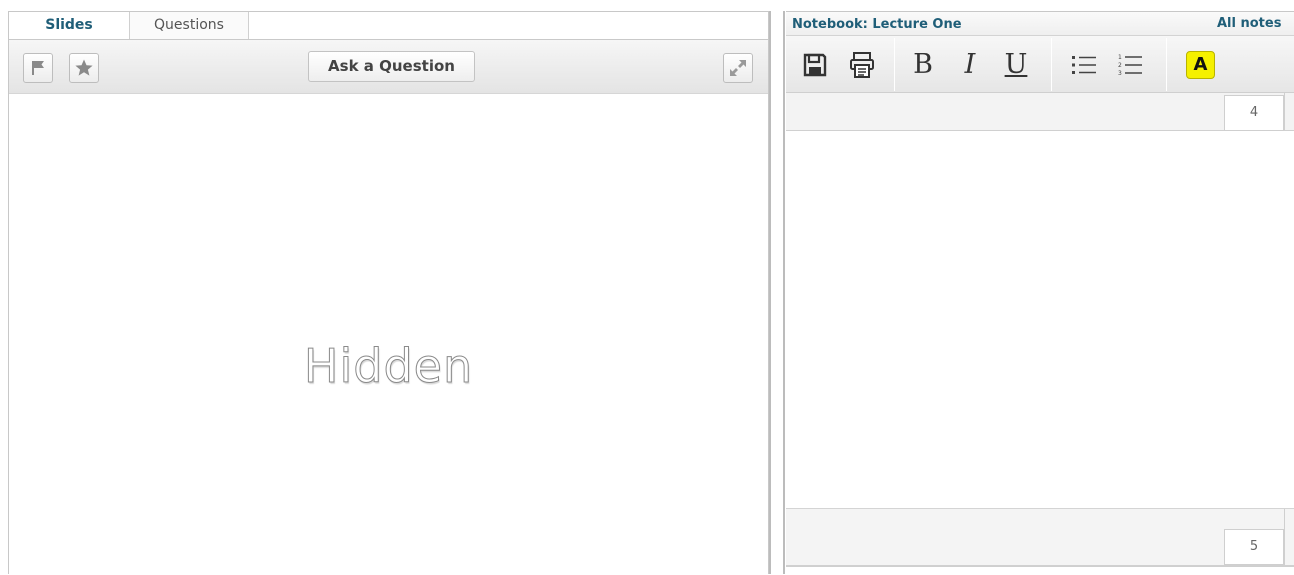  I want to click on star-icon, so click(84, 67).